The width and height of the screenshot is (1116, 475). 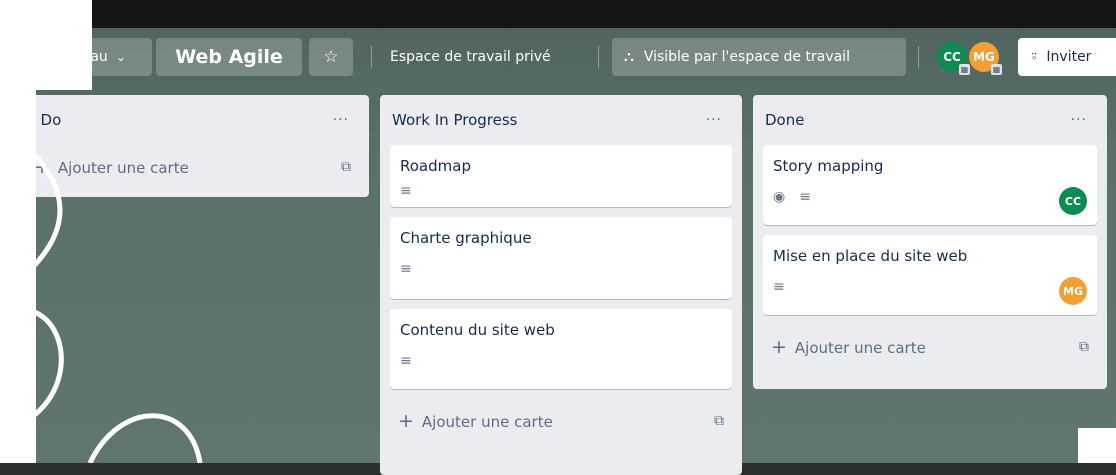 I want to click on decorative-overlay-corner, so click(x=1097, y=445).